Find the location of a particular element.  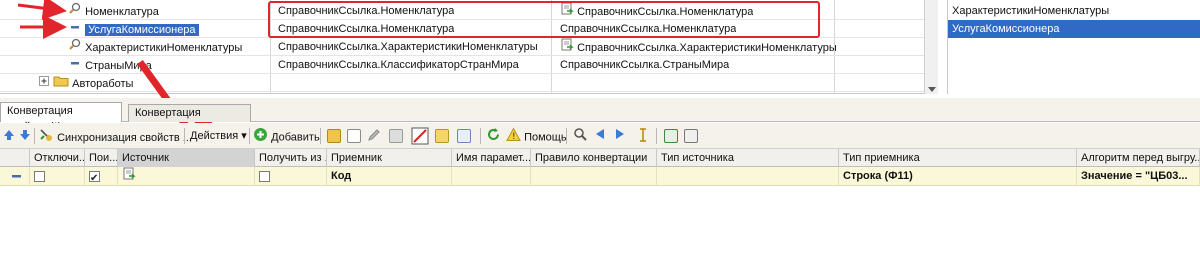

annotation-highlight-box is located at coordinates (544, 19).